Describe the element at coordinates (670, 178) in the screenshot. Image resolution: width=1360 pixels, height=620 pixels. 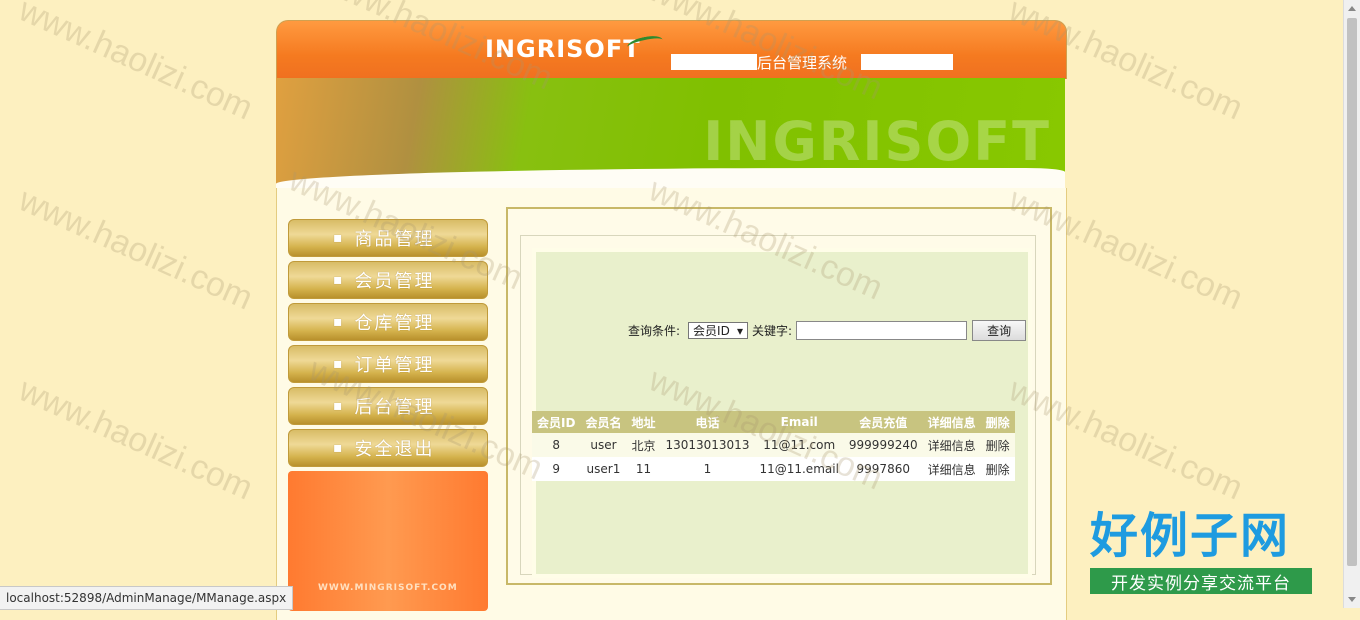
I see `banner-tear-edge` at that location.